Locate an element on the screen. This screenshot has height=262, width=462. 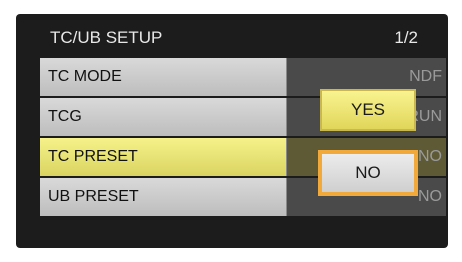
page-indicator: 1/2 is located at coordinates (406, 37).